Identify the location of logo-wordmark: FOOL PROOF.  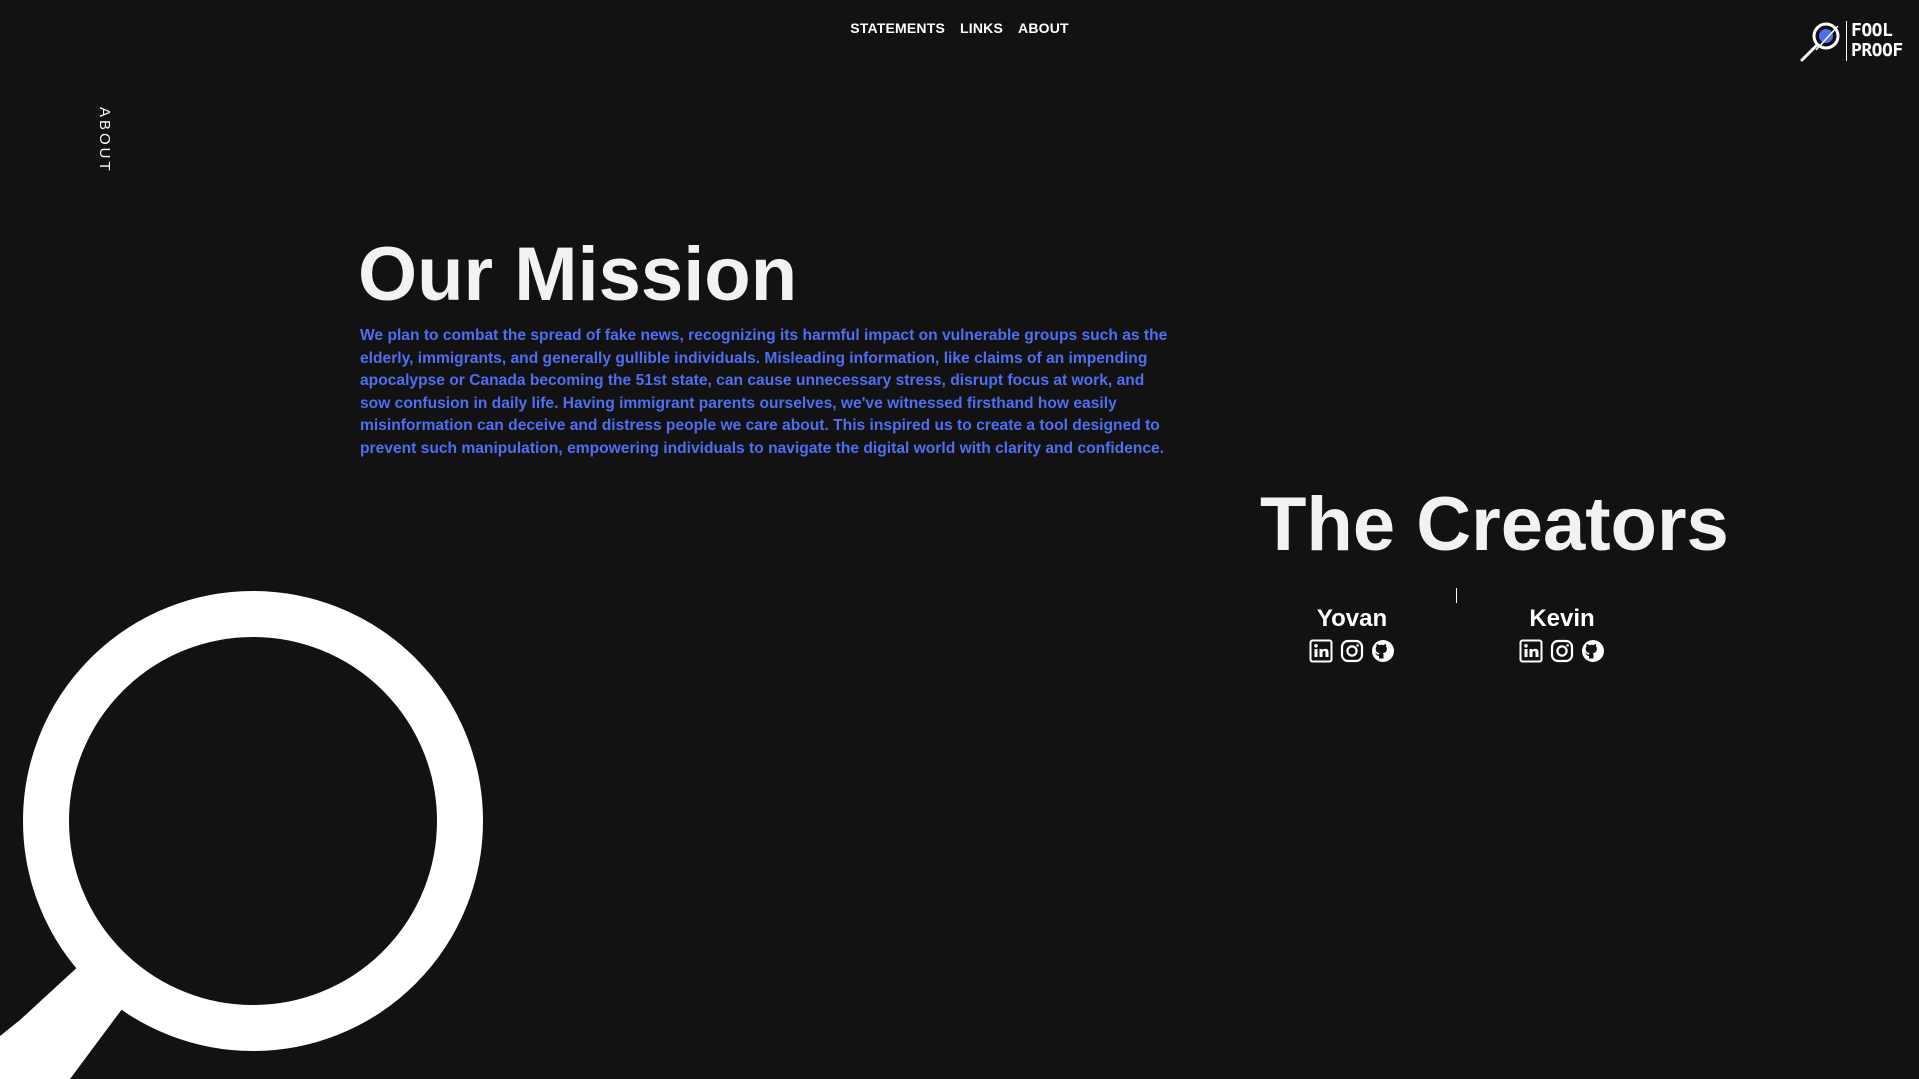
(1874, 41).